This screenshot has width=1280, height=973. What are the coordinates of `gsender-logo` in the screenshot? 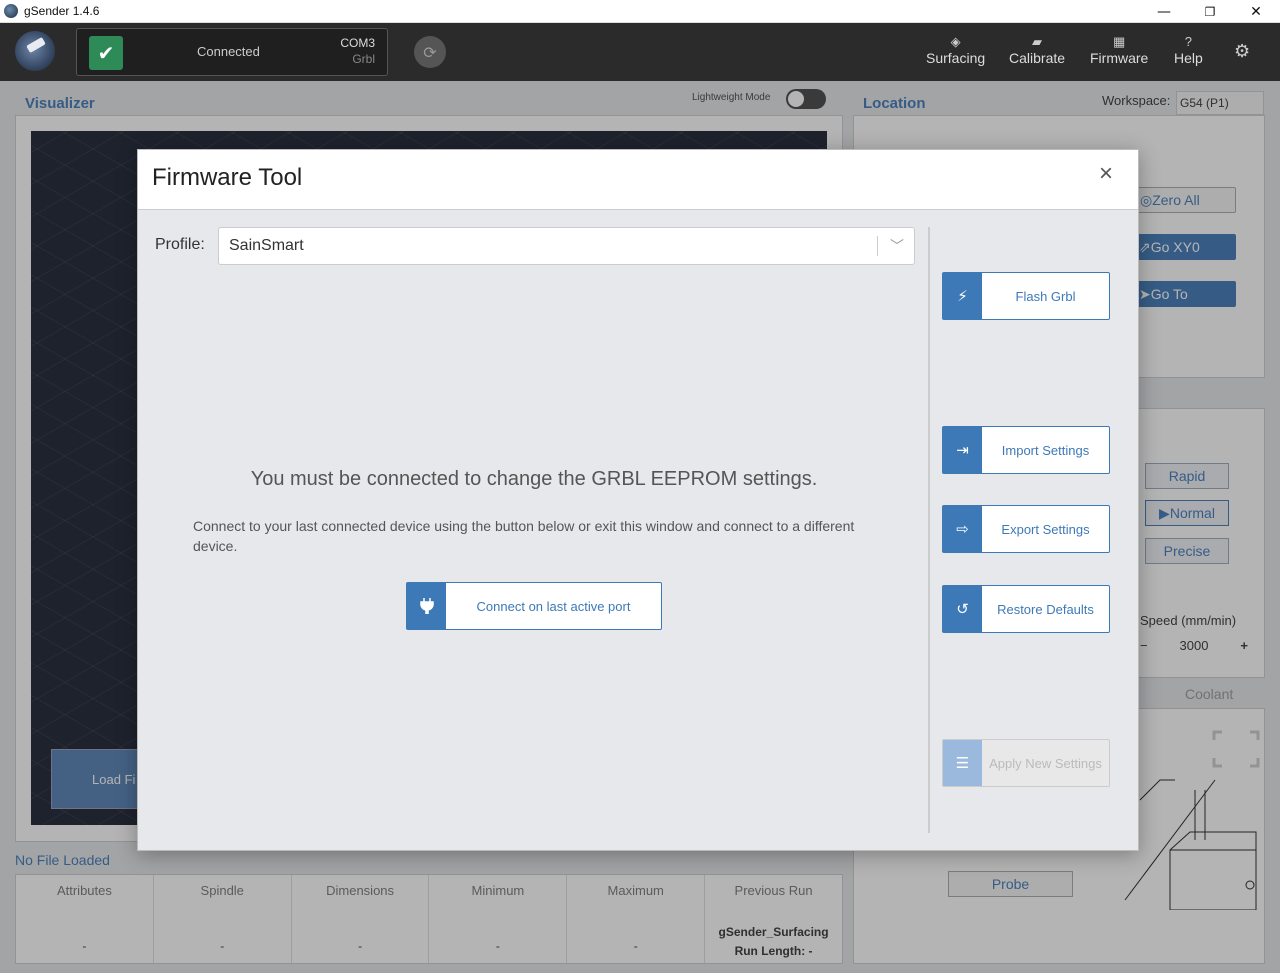 It's located at (35, 51).